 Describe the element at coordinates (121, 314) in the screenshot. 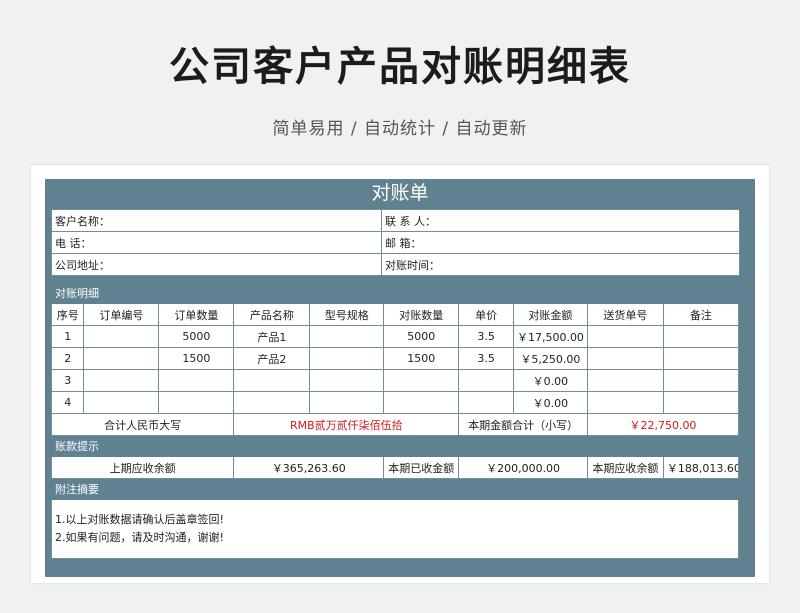

I see `column-header: 订单编号` at that location.